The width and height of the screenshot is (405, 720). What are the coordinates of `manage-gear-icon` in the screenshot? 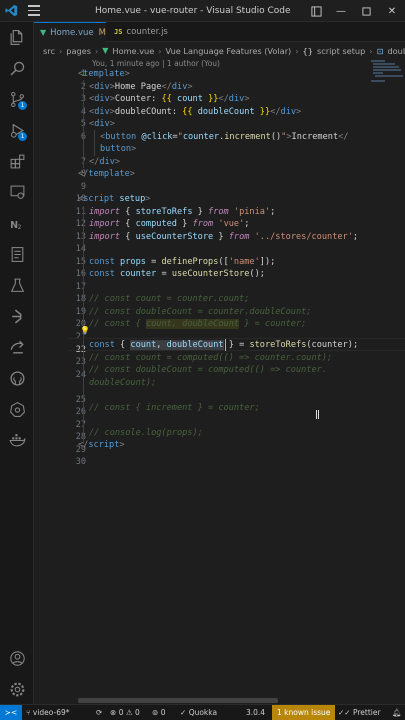 It's located at (17, 689).